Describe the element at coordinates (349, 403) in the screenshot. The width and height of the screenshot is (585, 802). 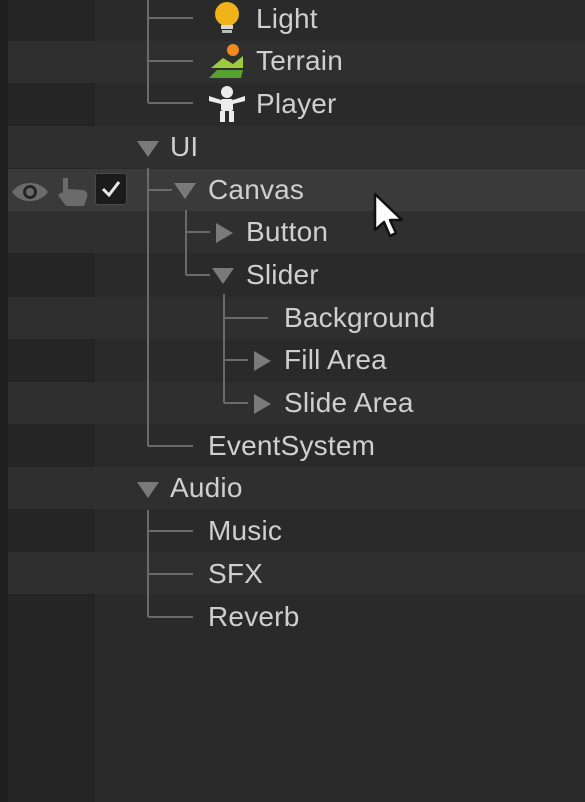
I see `hierarchy-item-slide-area: Slide Area` at that location.